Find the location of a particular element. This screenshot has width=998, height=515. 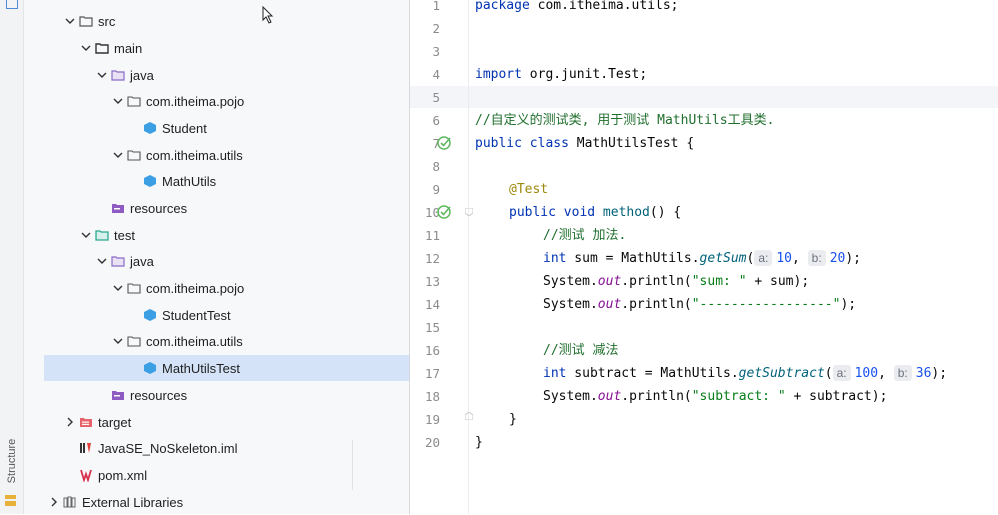

code-line-7: public class MathUtilsTest { is located at coordinates (584, 143).